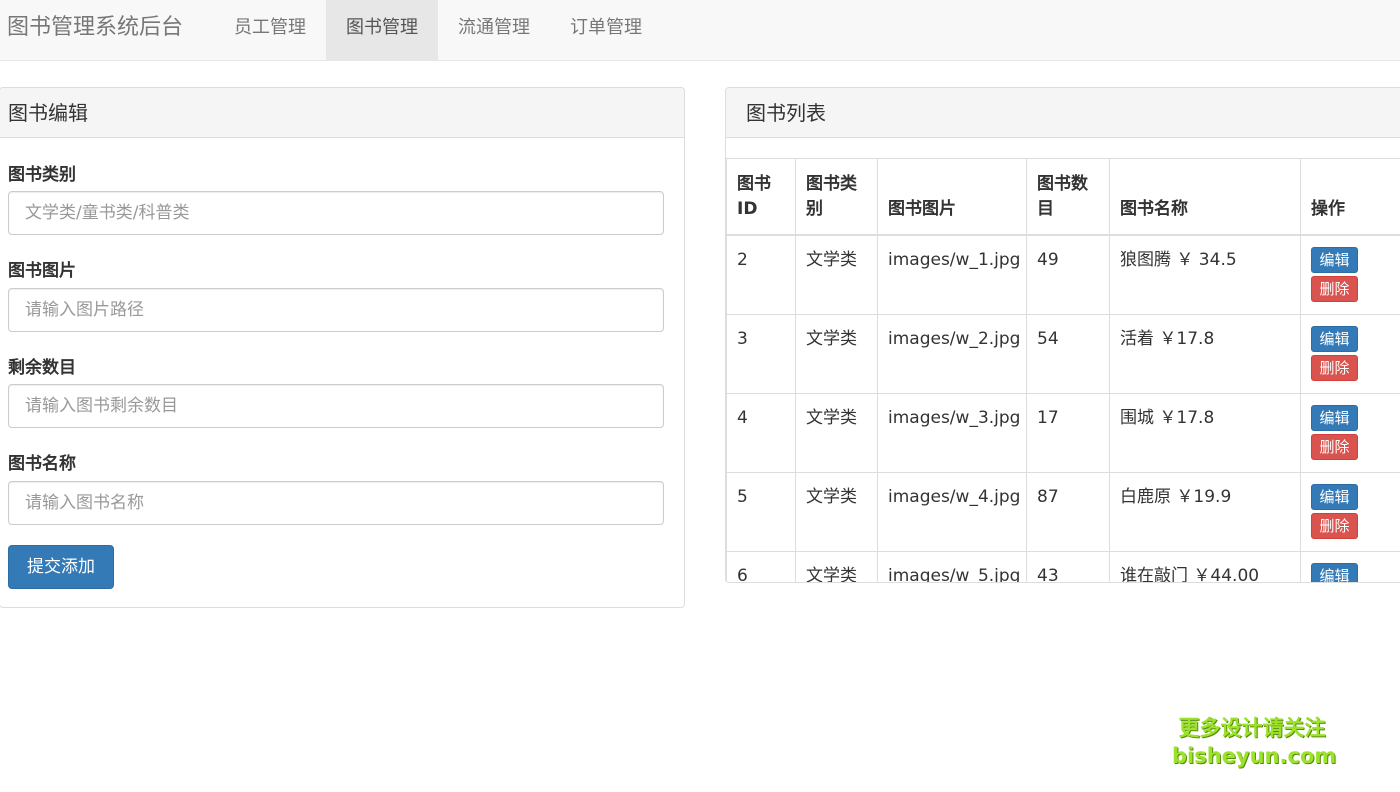 The width and height of the screenshot is (1400, 792). Describe the element at coordinates (1205, 197) in the screenshot. I see `column-header-name: 图书名称` at that location.